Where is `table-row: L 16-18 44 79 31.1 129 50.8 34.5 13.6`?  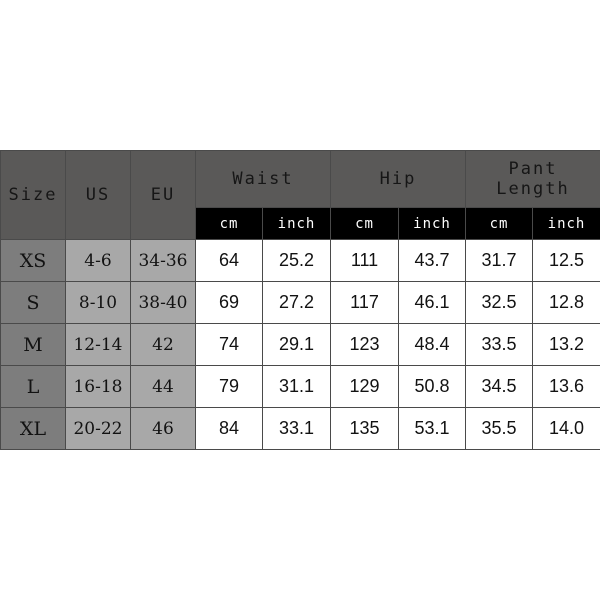
table-row: L 16-18 44 79 31.1 129 50.8 34.5 13.6 is located at coordinates (300, 386).